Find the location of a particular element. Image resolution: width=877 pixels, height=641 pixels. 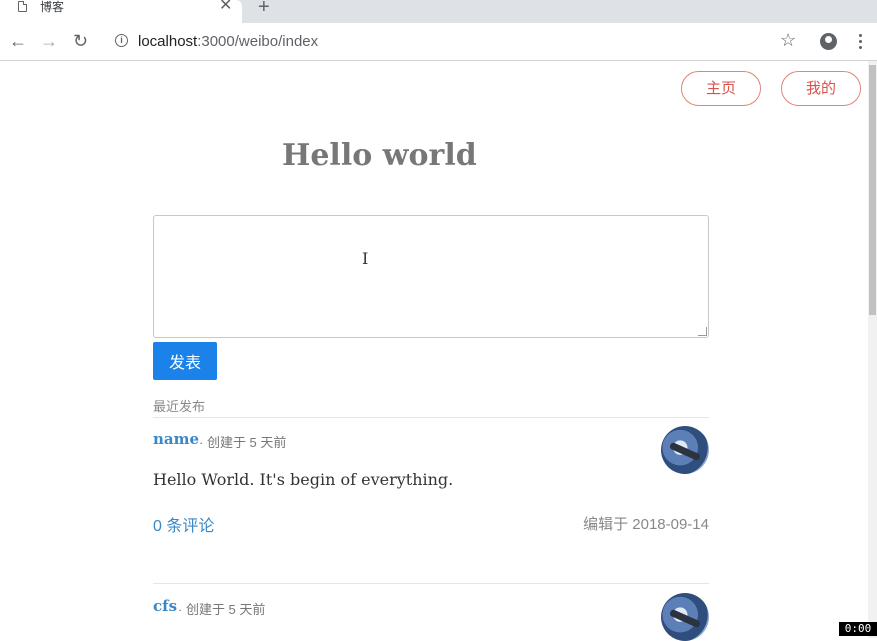

compose-textarea: I is located at coordinates (431, 276).